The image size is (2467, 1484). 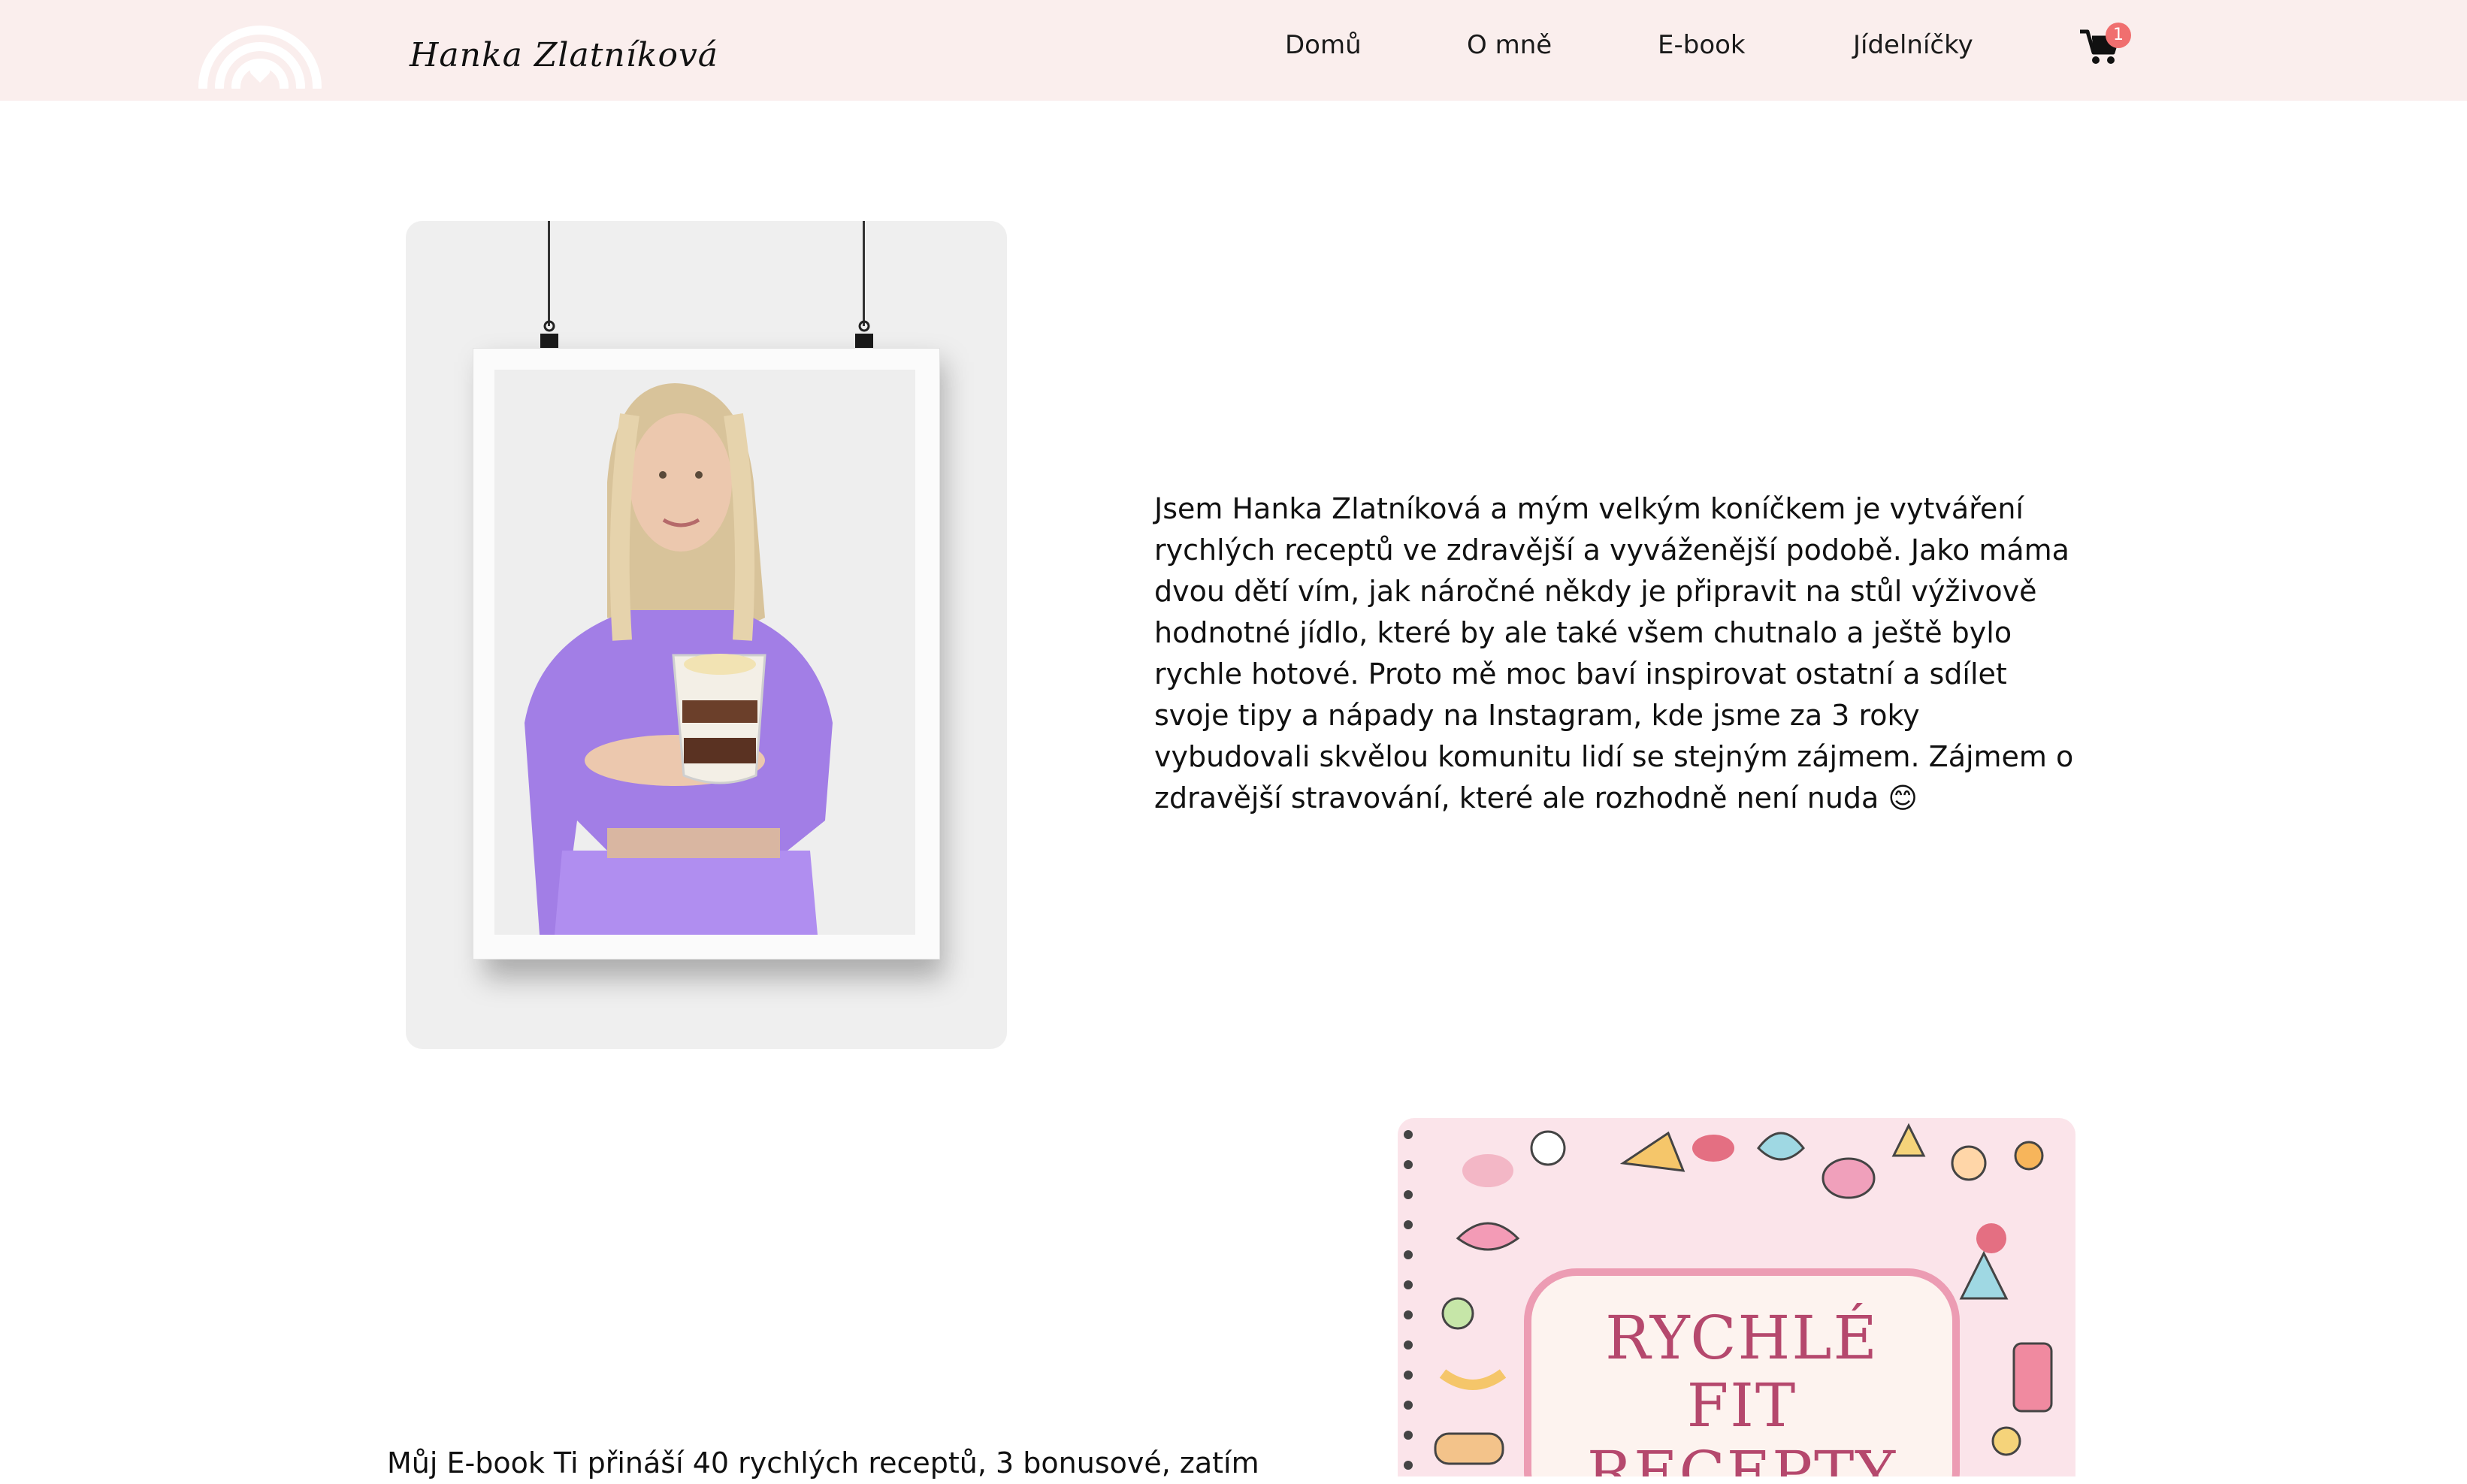 I want to click on poster-frame, so click(x=706, y=654).